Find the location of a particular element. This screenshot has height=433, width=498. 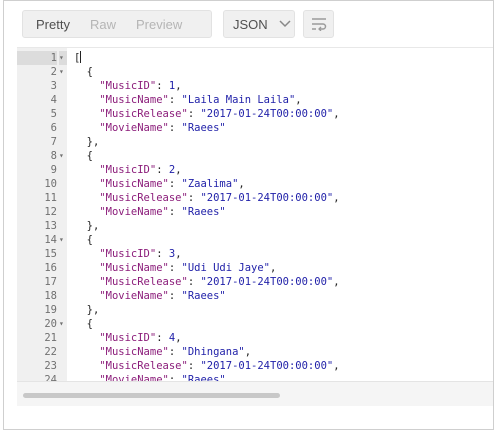

code-line: 16 "MusicName": "Udi Udi Jaye", is located at coordinates (255, 268).